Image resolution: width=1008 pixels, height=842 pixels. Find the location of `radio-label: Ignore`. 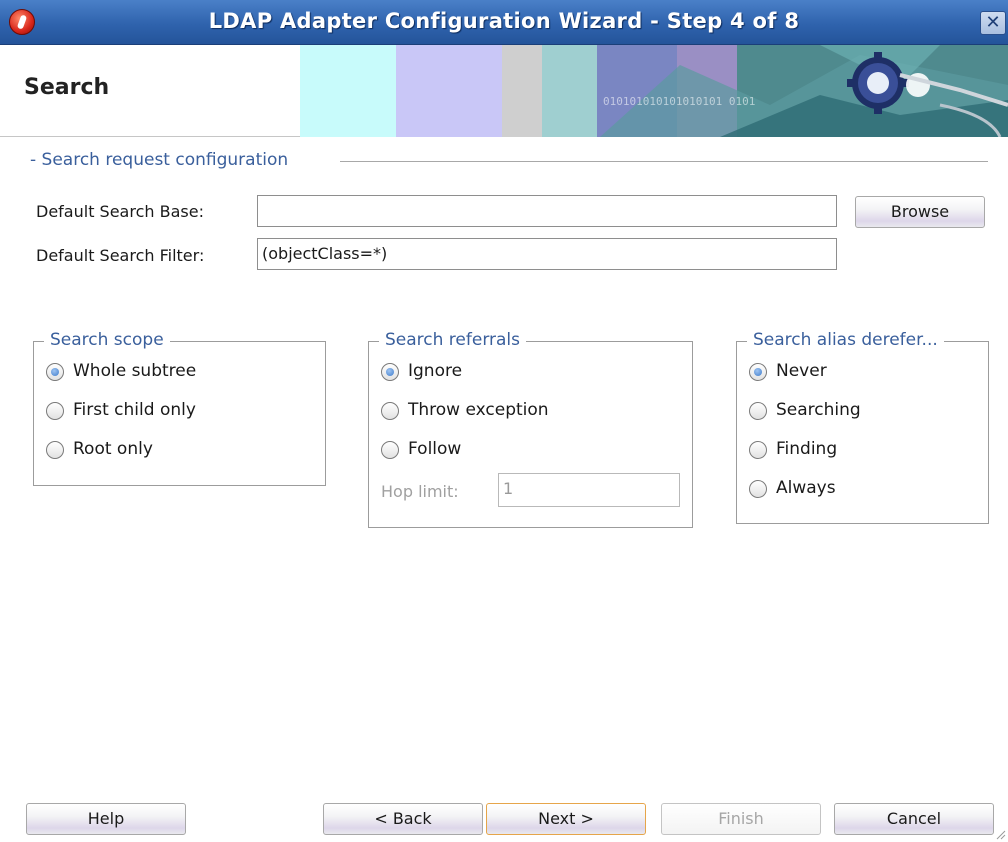

radio-label: Ignore is located at coordinates (435, 371).